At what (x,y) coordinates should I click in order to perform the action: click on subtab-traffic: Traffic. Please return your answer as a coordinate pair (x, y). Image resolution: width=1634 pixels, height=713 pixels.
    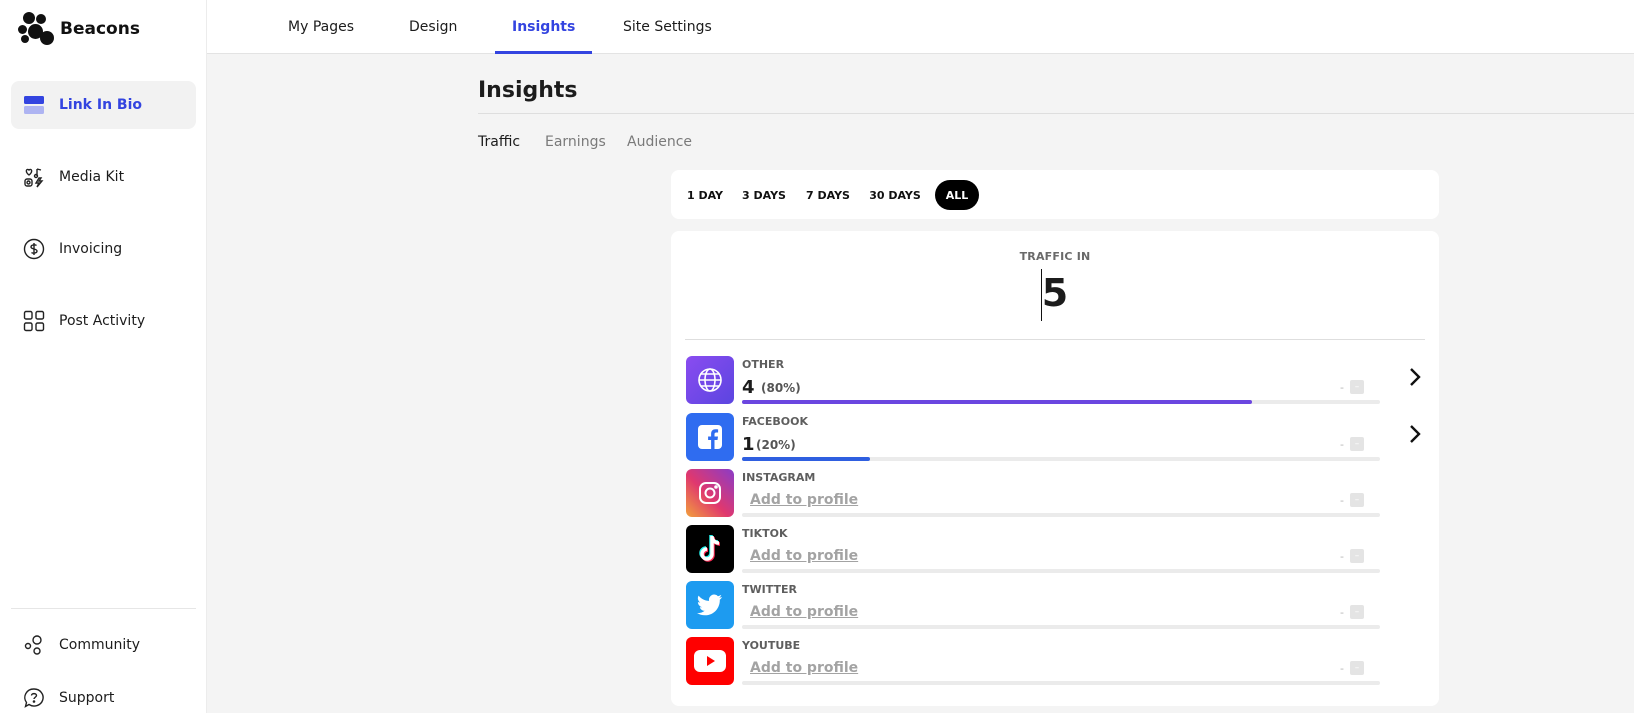
    Looking at the image, I should click on (499, 142).